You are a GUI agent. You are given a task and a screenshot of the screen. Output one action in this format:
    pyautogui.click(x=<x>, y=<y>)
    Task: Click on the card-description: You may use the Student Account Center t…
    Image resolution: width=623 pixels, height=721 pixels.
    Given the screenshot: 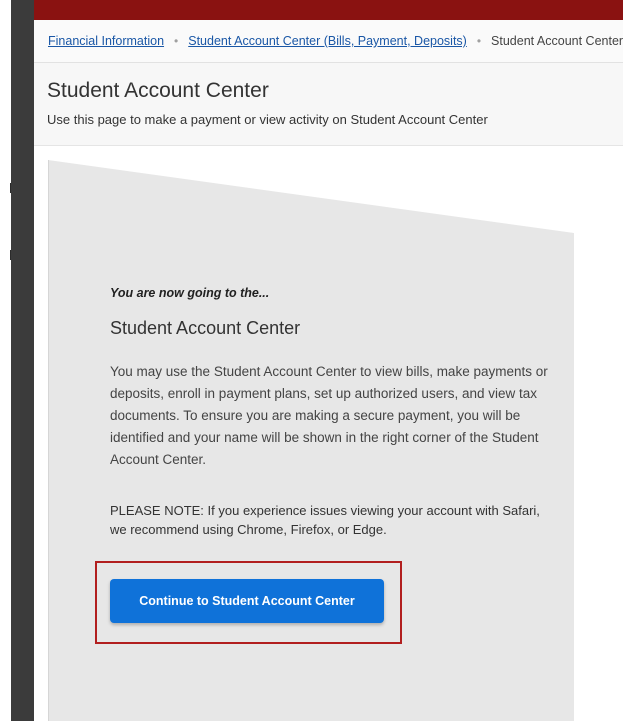 What is the action you would take?
    pyautogui.click(x=329, y=415)
    